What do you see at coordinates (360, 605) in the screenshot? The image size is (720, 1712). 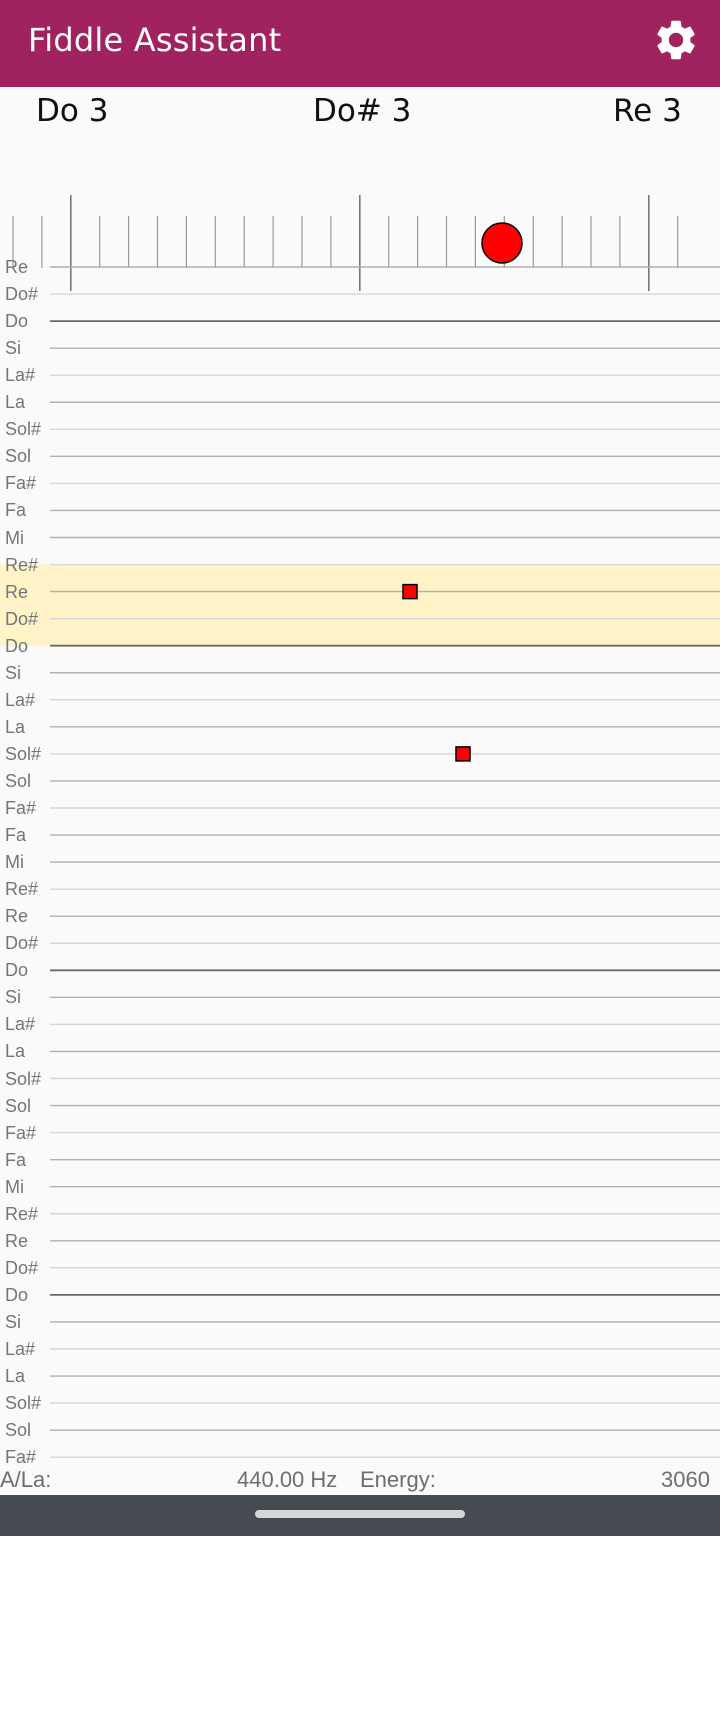 I see `current-note-highlight` at bounding box center [360, 605].